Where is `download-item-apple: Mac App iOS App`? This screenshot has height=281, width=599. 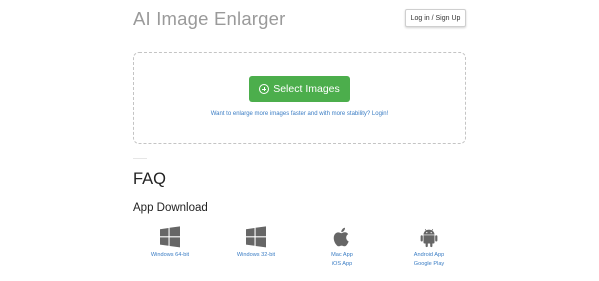 download-item-apple: Mac App iOS App is located at coordinates (342, 247).